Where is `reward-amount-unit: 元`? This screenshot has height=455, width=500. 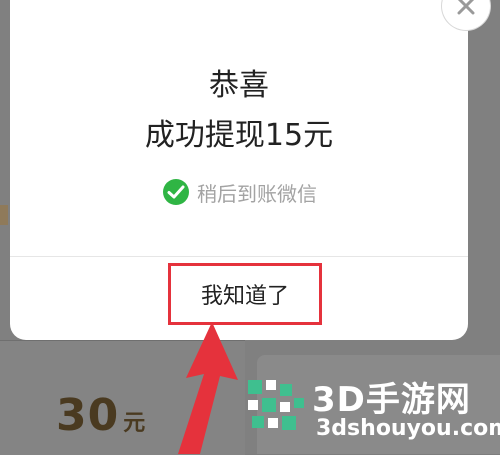 reward-amount-unit: 元 is located at coordinates (135, 423).